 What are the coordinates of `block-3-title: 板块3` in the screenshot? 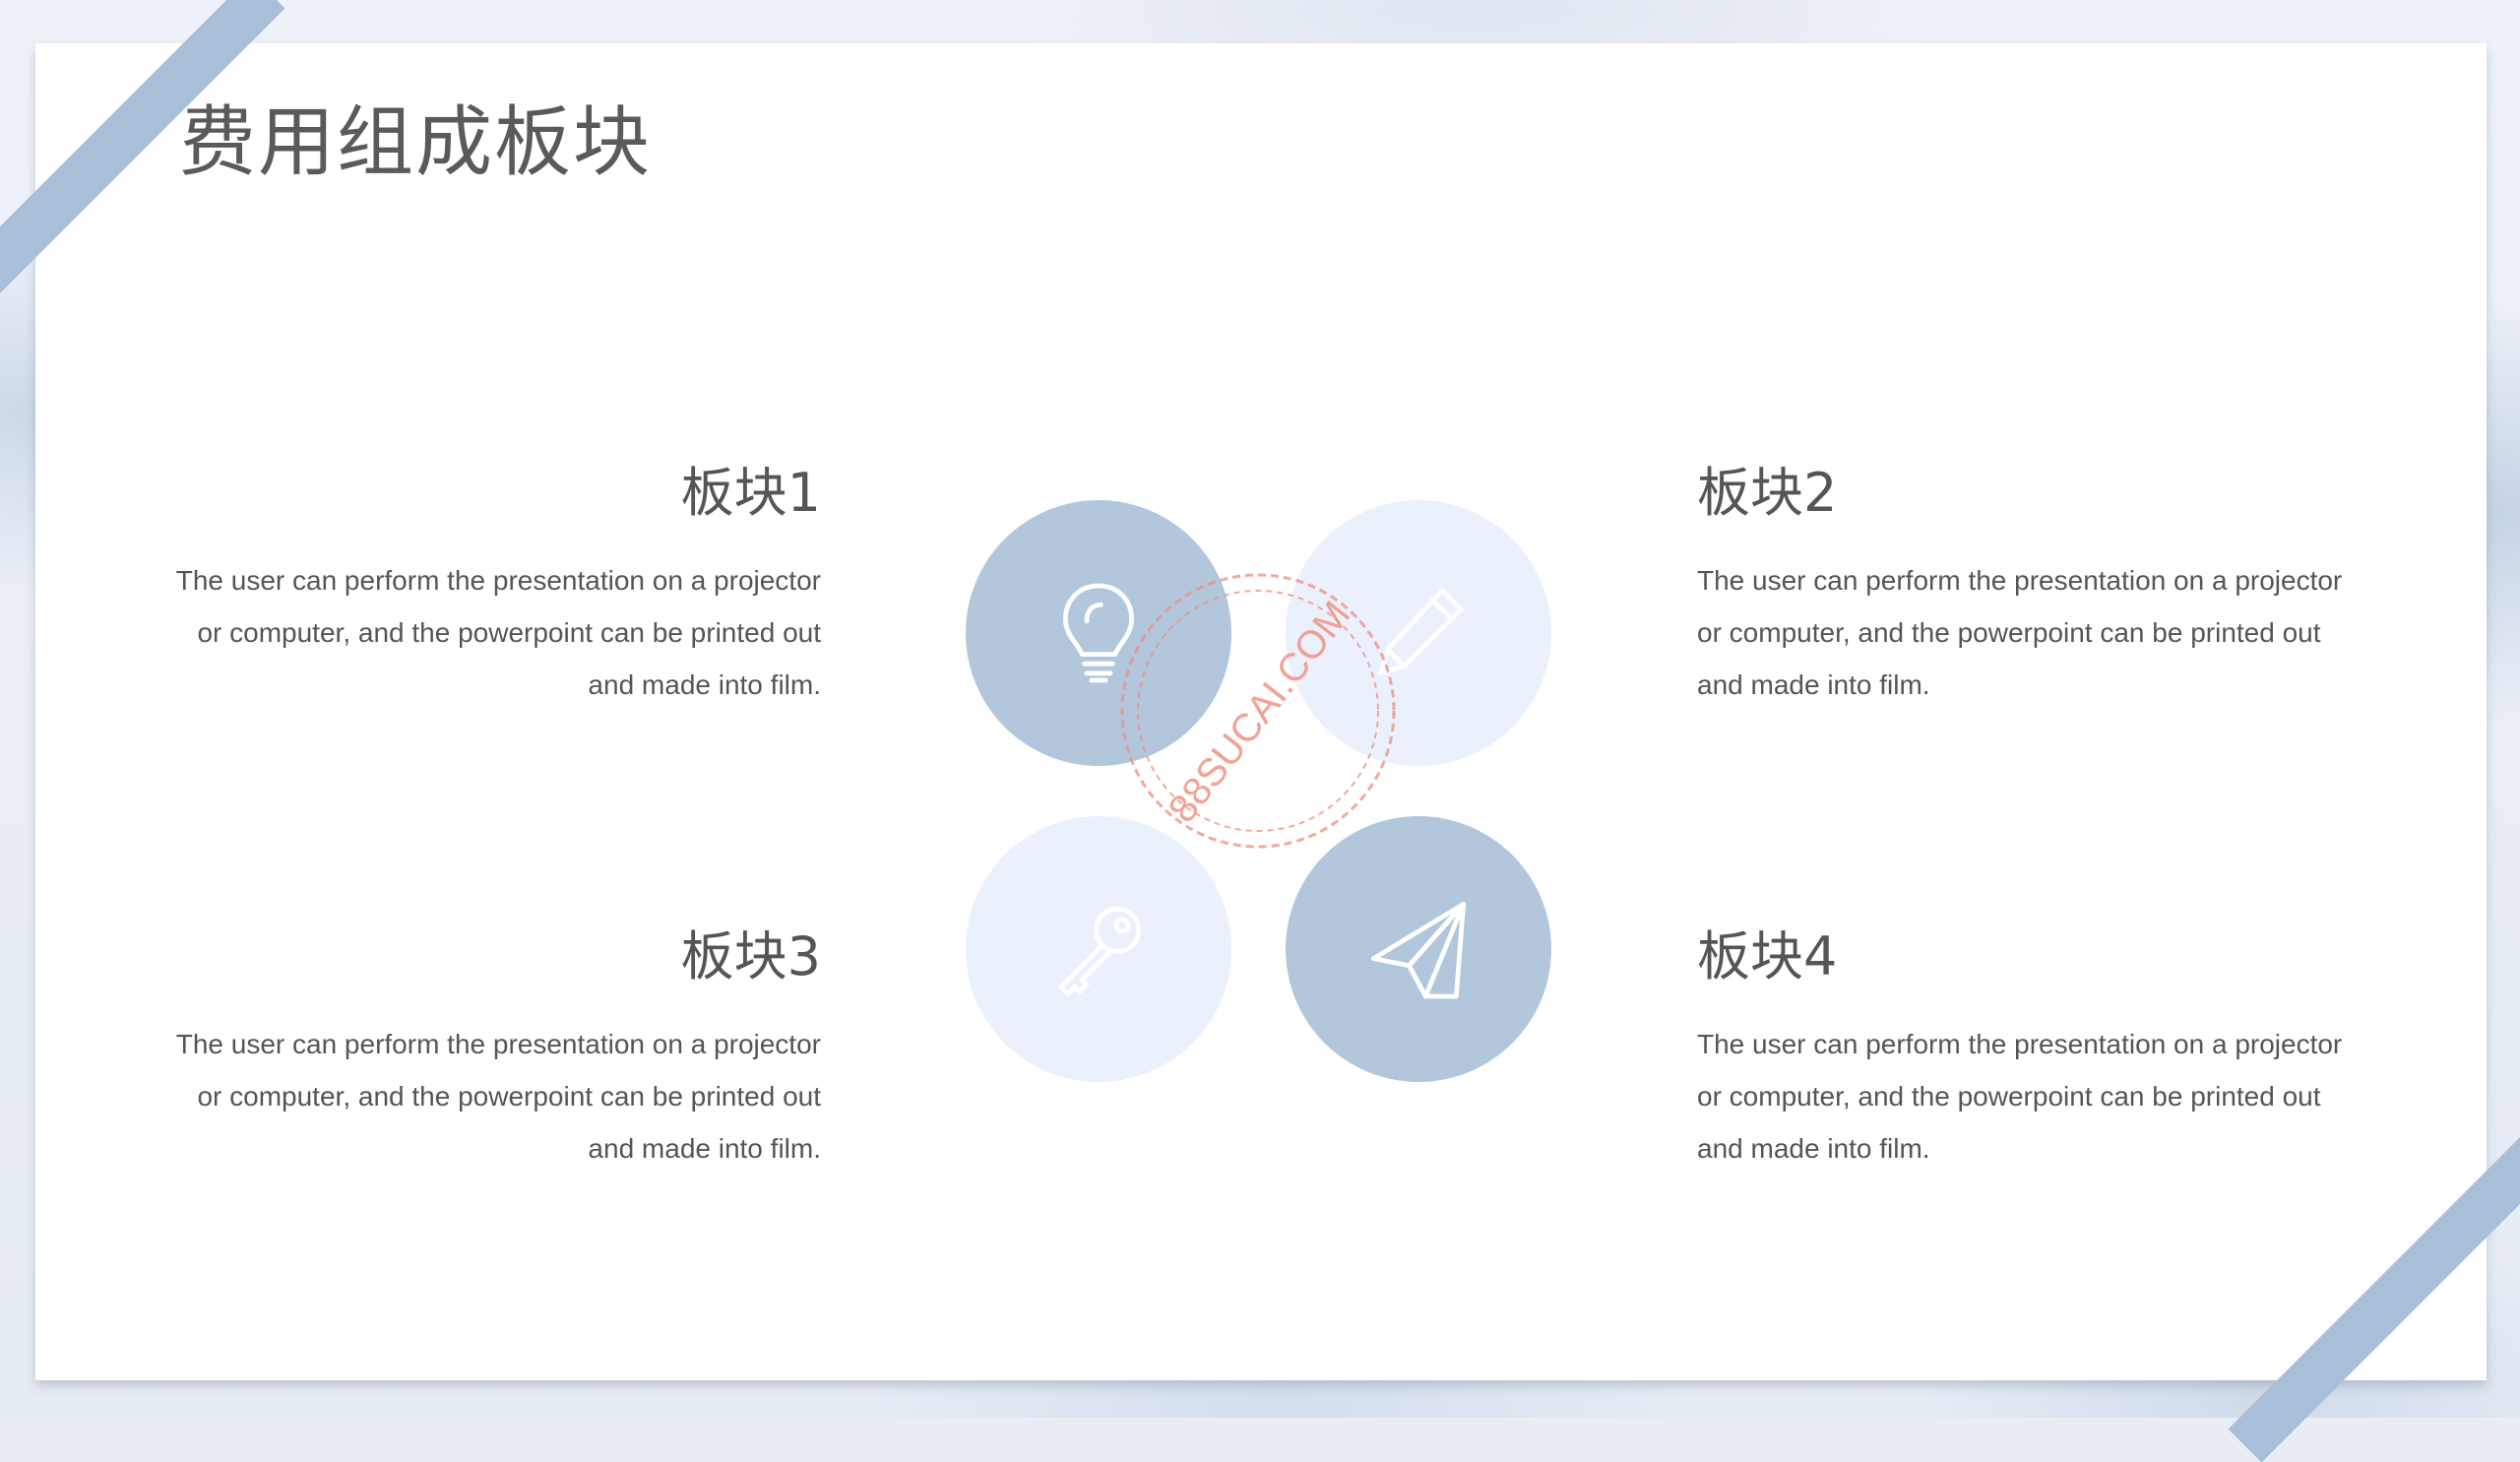 It's located at (750, 956).